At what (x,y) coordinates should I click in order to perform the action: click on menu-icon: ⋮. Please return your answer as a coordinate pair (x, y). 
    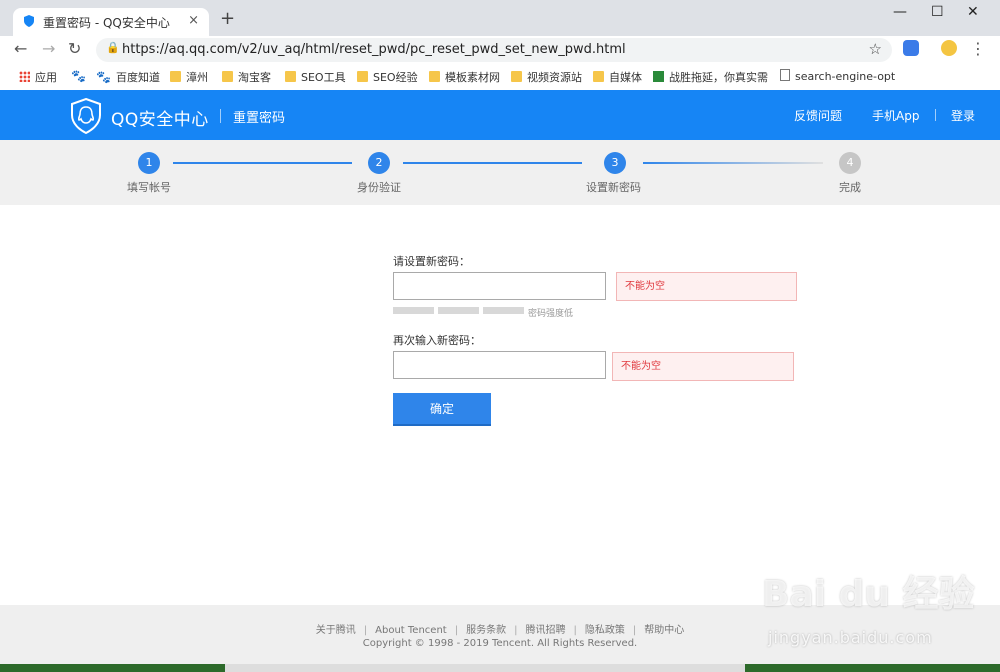
    Looking at the image, I should click on (978, 48).